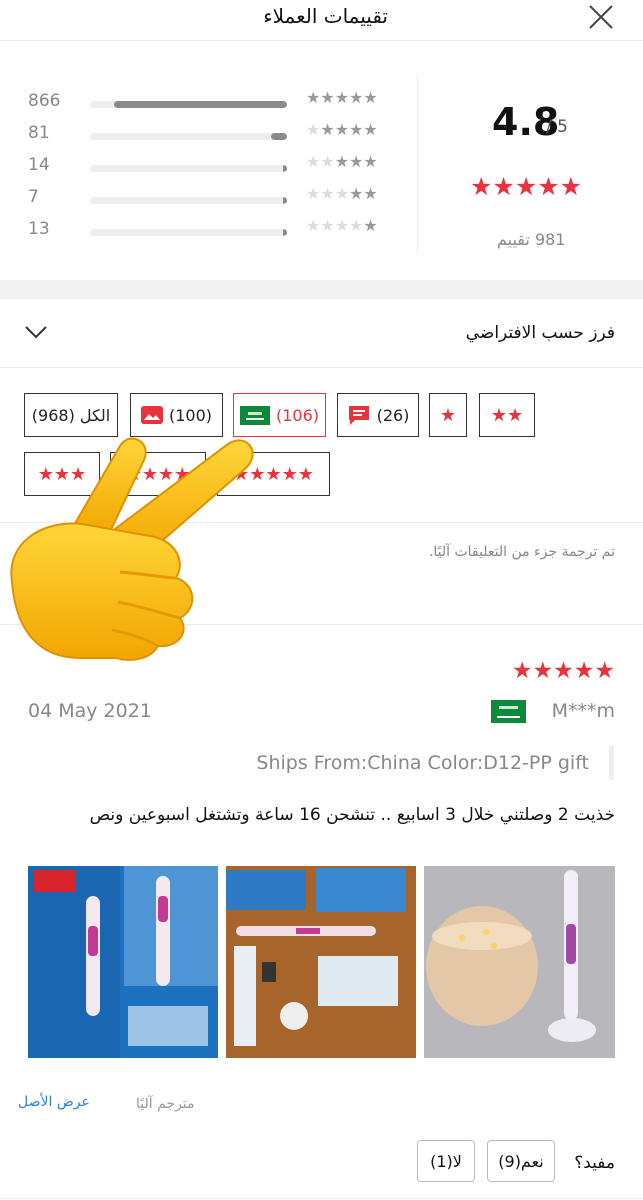 The width and height of the screenshot is (643, 1200). What do you see at coordinates (325, 16) in the screenshot?
I see `page-title: تقييمات العملاء` at bounding box center [325, 16].